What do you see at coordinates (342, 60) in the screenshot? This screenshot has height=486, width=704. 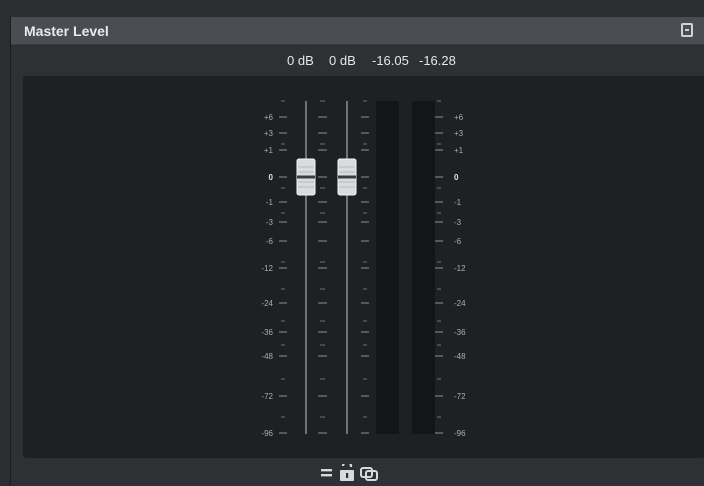 I see `right-fader-readout: 0 dB` at bounding box center [342, 60].